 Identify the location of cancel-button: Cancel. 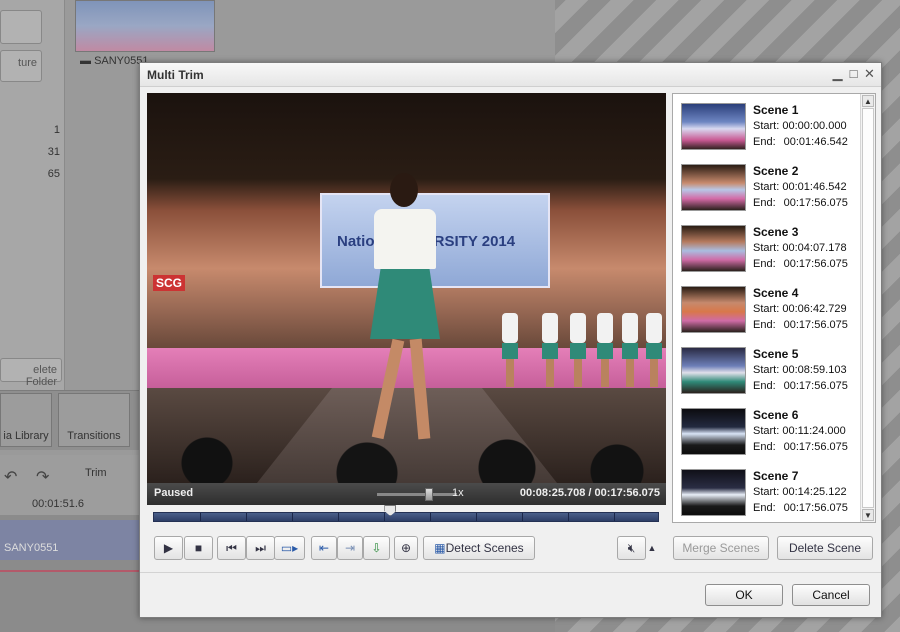
(831, 595).